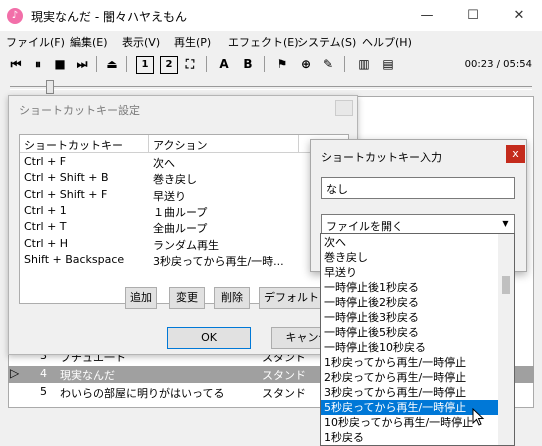  I want to click on table-row: Ctrl + 1 １曲ループ, so click(184, 211).